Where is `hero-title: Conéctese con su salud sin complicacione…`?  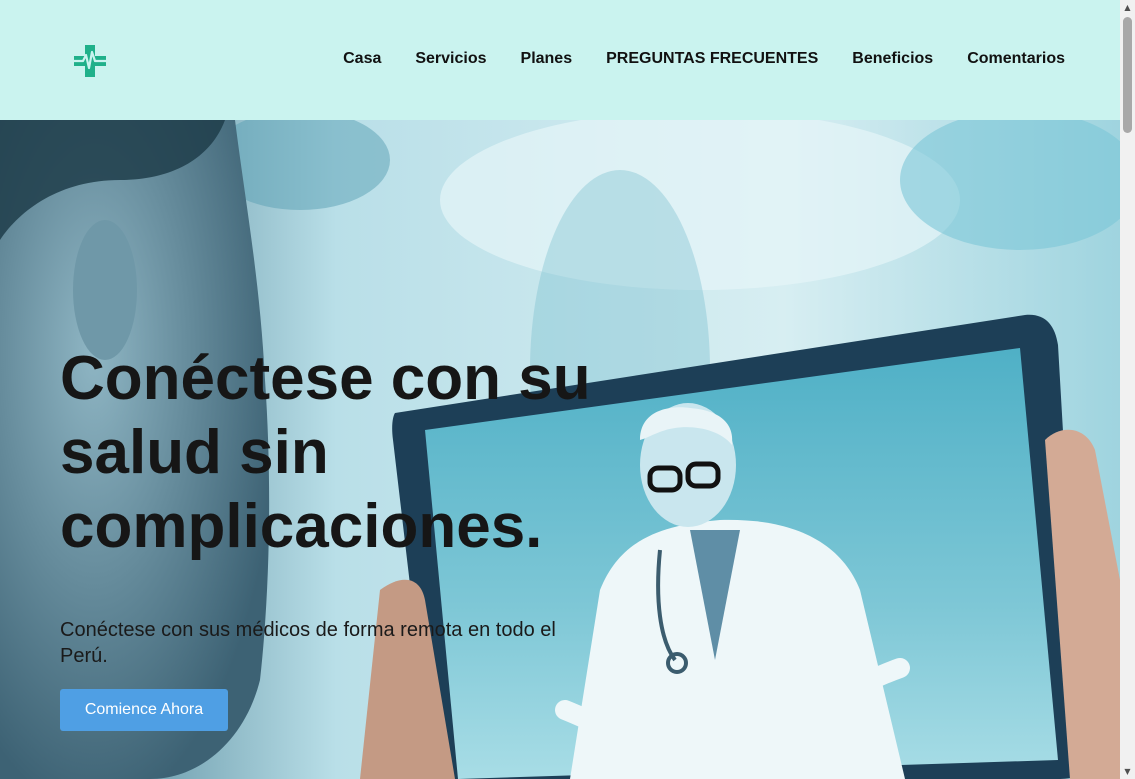 hero-title: Conéctese con su salud sin complicacione… is located at coordinates (325, 452).